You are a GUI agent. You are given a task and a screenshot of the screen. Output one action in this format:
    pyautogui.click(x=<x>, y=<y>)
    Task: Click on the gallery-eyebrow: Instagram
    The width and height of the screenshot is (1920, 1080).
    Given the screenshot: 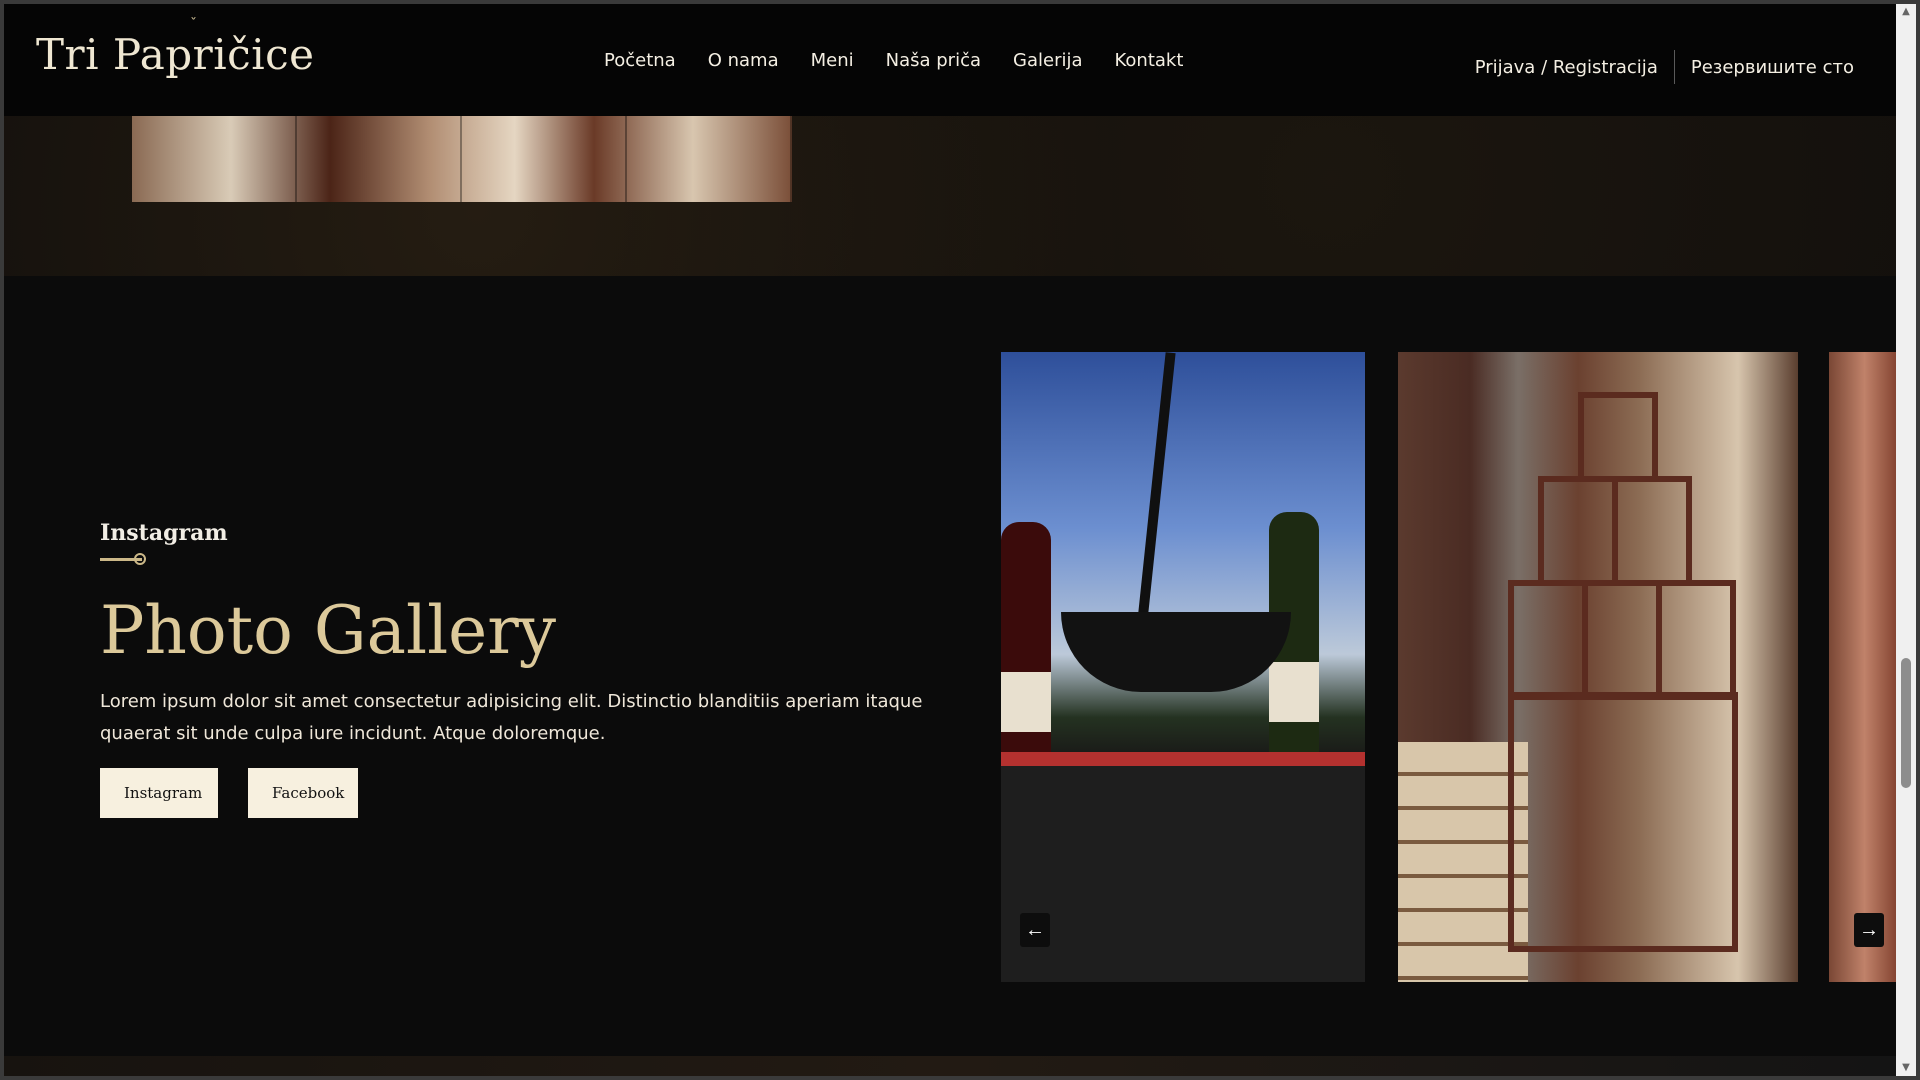 What is the action you would take?
    pyautogui.click(x=164, y=533)
    